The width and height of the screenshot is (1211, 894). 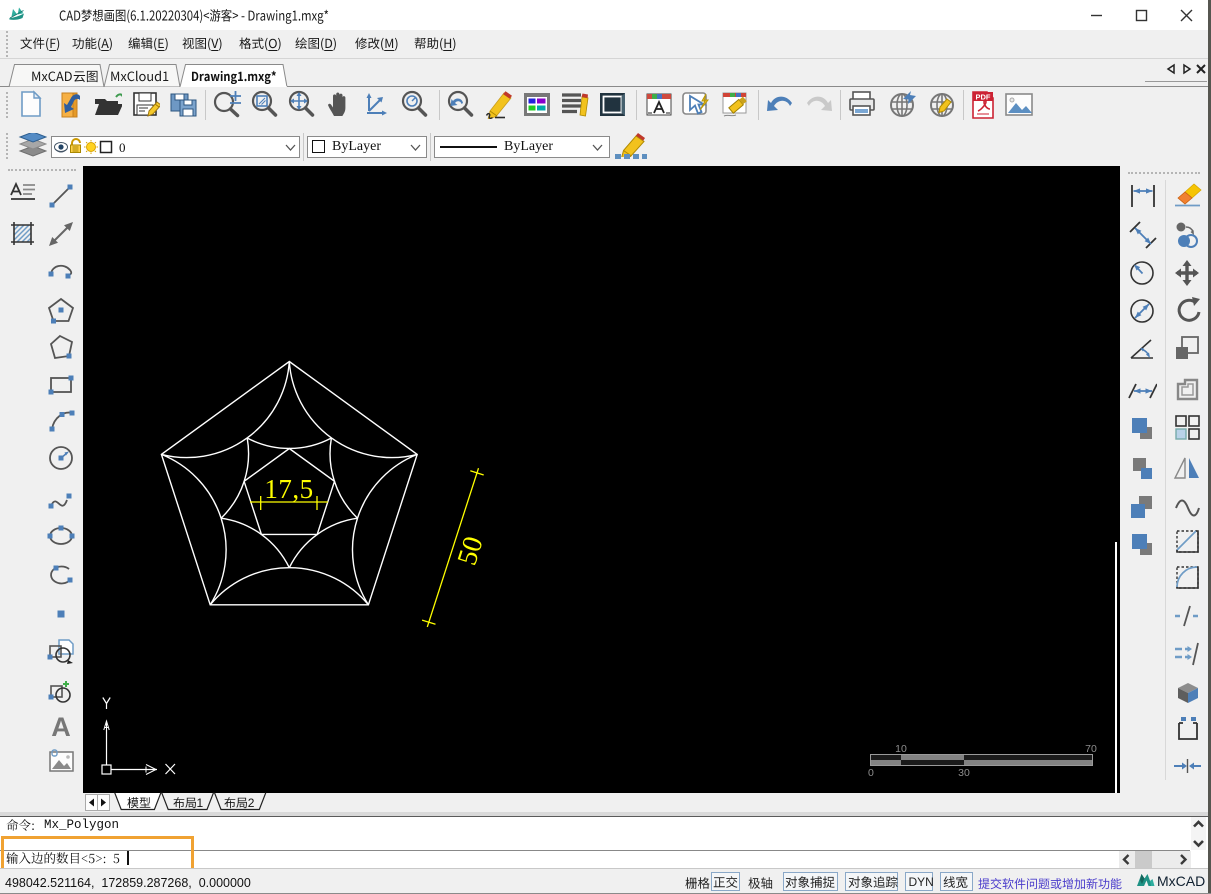 What do you see at coordinates (61, 726) in the screenshot?
I see `svg-text: A` at bounding box center [61, 726].